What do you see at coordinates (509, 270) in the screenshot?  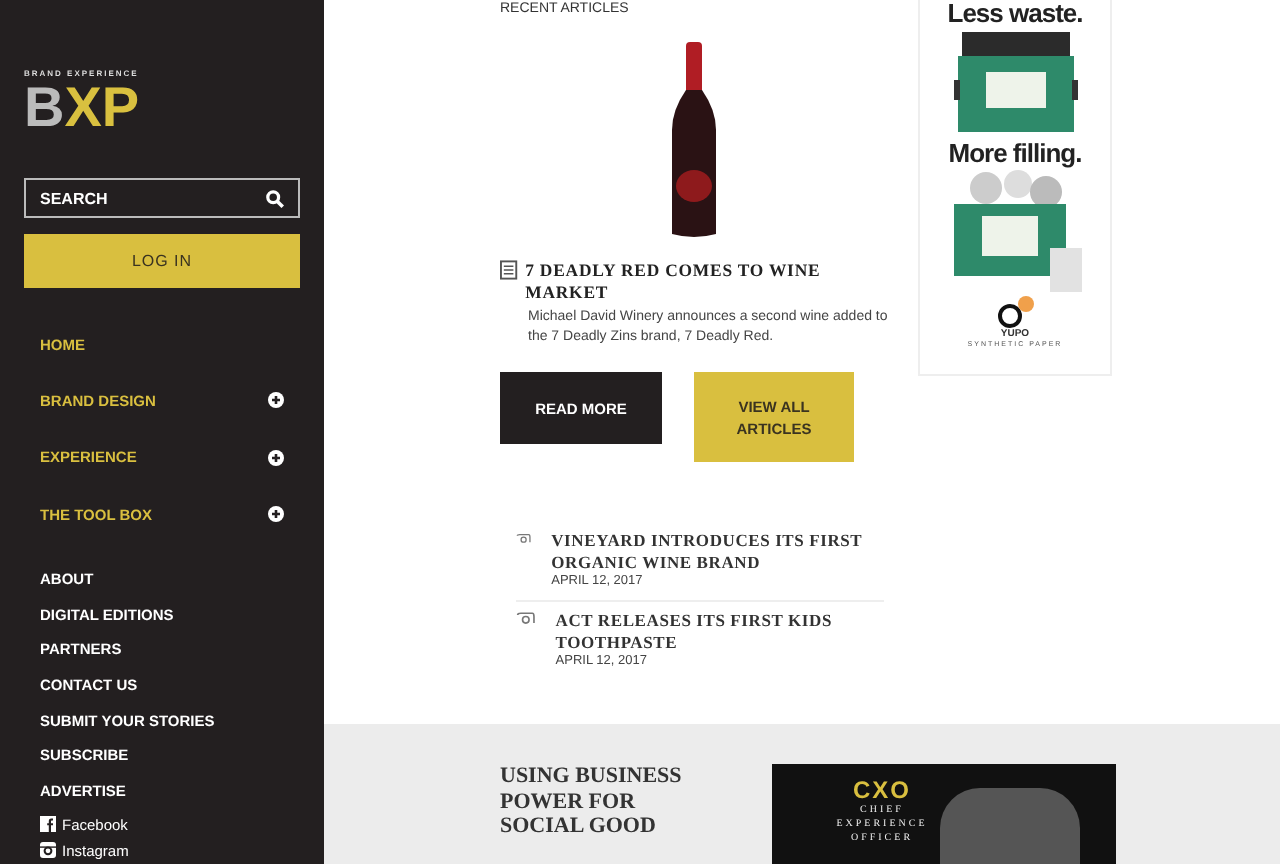 I see `article-icon` at bounding box center [509, 270].